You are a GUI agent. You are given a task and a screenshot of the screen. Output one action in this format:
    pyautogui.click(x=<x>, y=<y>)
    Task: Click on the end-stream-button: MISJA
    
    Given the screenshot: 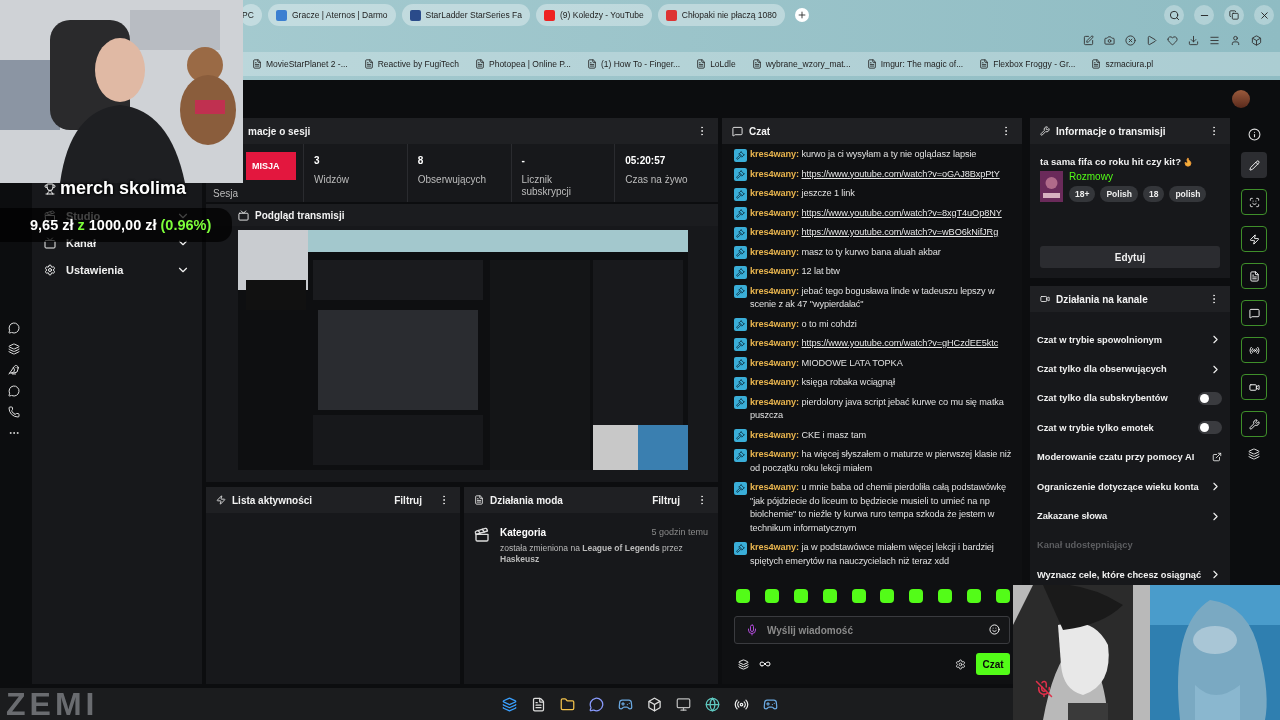 What is the action you would take?
    pyautogui.click(x=271, y=166)
    